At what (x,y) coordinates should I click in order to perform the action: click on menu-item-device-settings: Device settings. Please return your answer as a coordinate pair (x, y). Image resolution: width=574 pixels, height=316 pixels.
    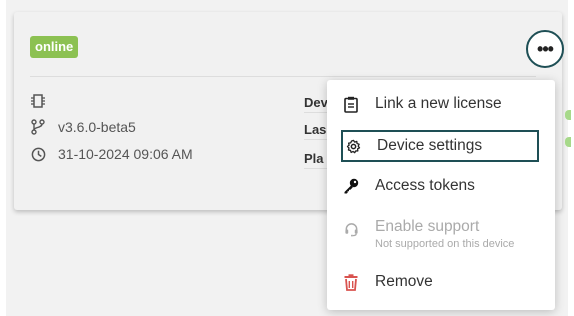
    Looking at the image, I should click on (440, 146).